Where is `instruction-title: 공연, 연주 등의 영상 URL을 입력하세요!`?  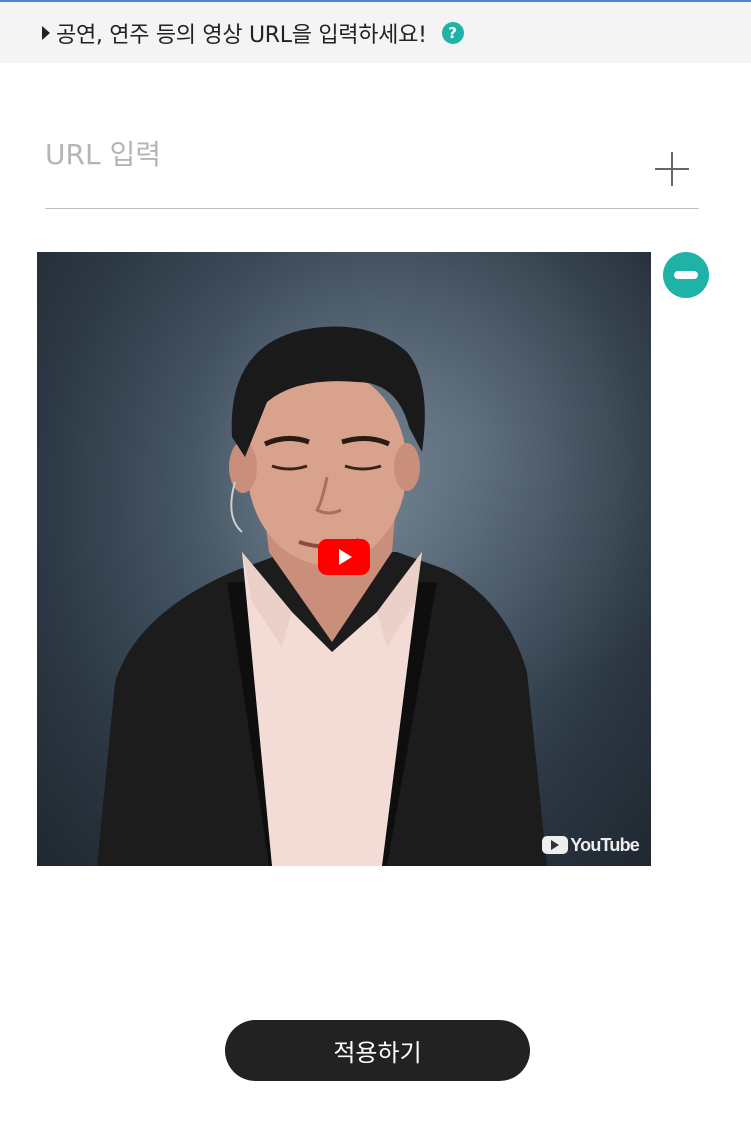
instruction-title: 공연, 연주 등의 영상 URL을 입력하세요! is located at coordinates (241, 35).